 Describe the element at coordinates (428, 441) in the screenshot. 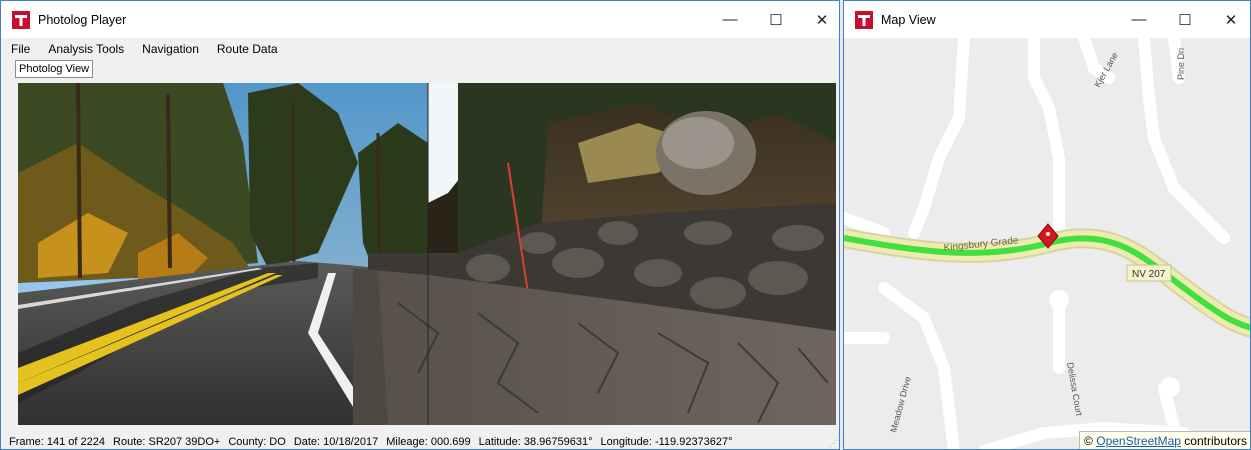

I see `status-mileage: Mileage: 000.699` at that location.